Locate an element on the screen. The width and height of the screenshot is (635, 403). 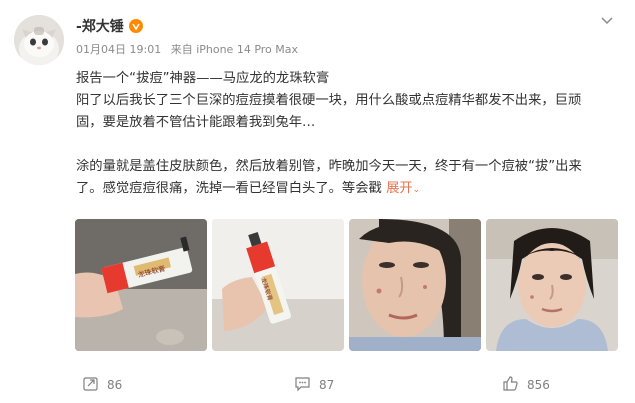
avatar is located at coordinates (39, 40).